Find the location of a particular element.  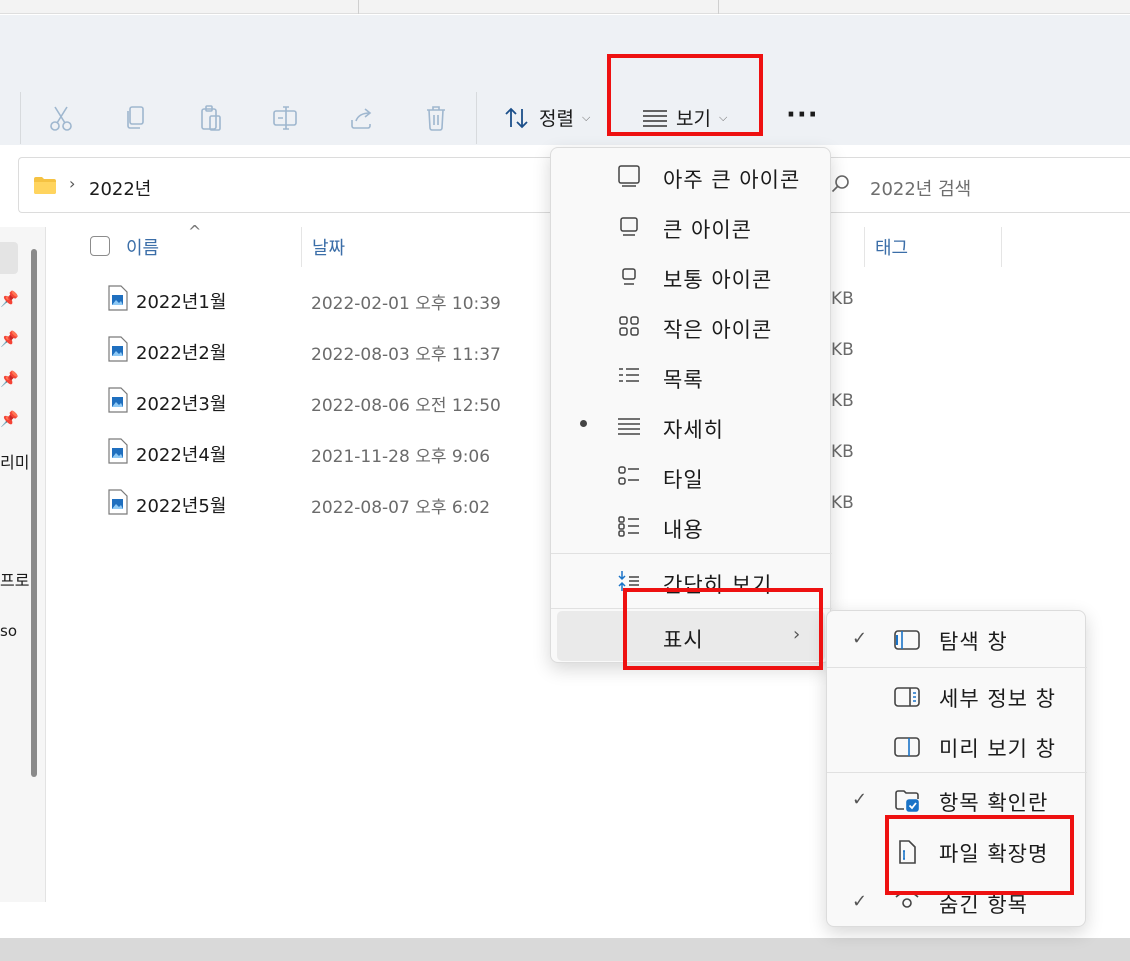

navigation-pane: 📌 📌 📌 📌 리미 프로 so is located at coordinates (23, 564).